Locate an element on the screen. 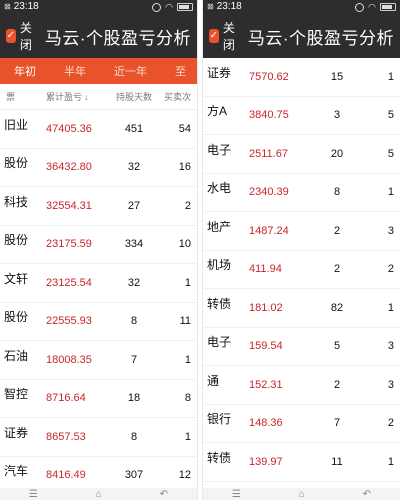  holding-days: 2 is located at coordinates (337, 269).